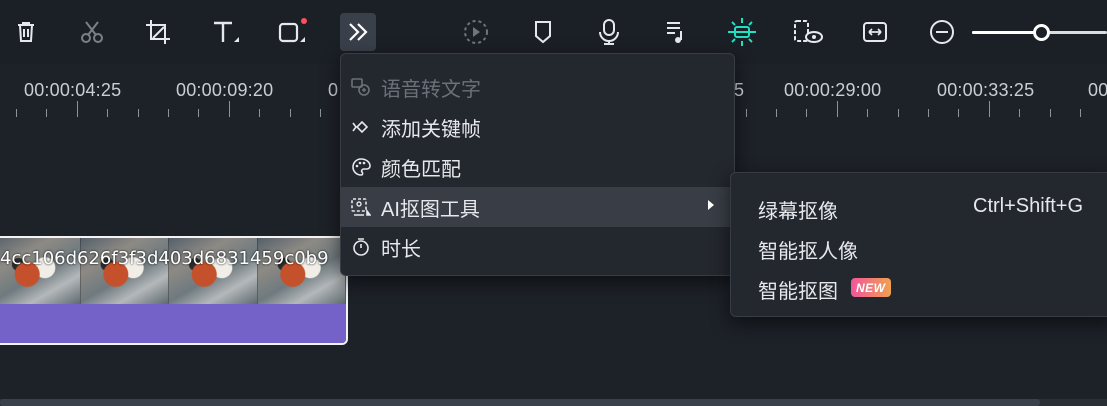  I want to click on submenu-item-label: 智能抠人像, so click(808, 252).